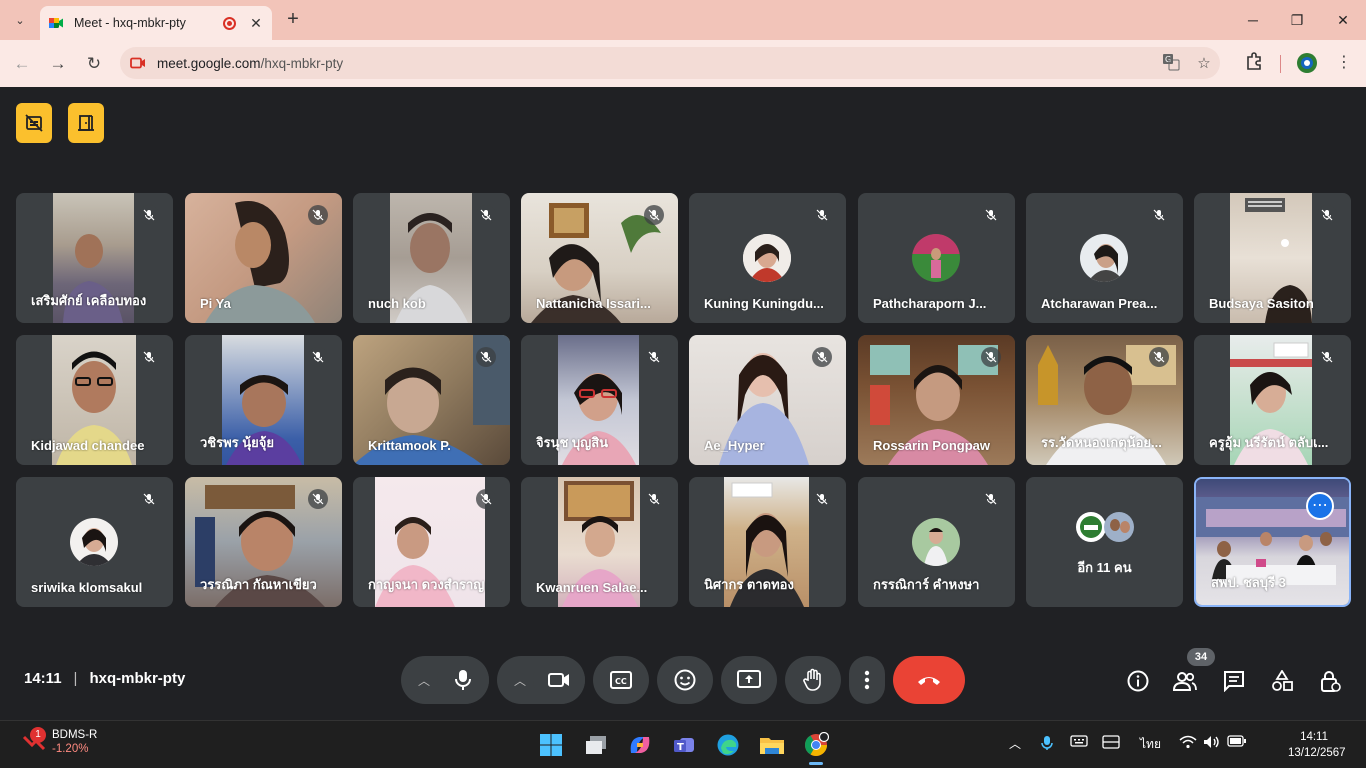  Describe the element at coordinates (431, 400) in the screenshot. I see `participant-tile: Krittamook P.` at that location.